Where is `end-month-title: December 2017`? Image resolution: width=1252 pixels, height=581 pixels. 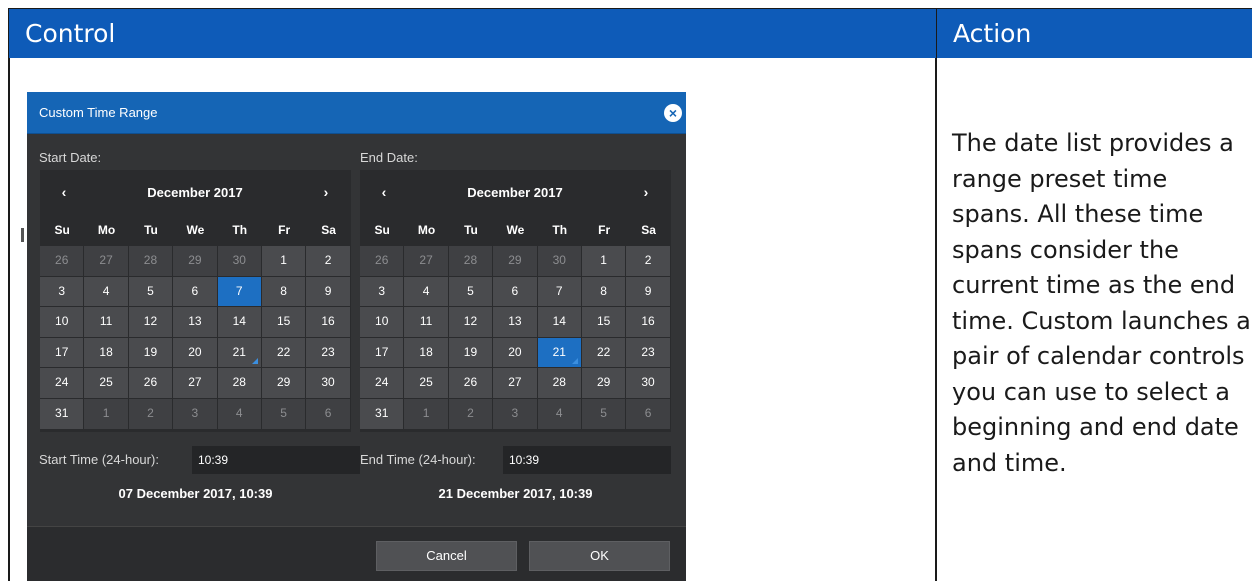 end-month-title: December 2017 is located at coordinates (515, 192).